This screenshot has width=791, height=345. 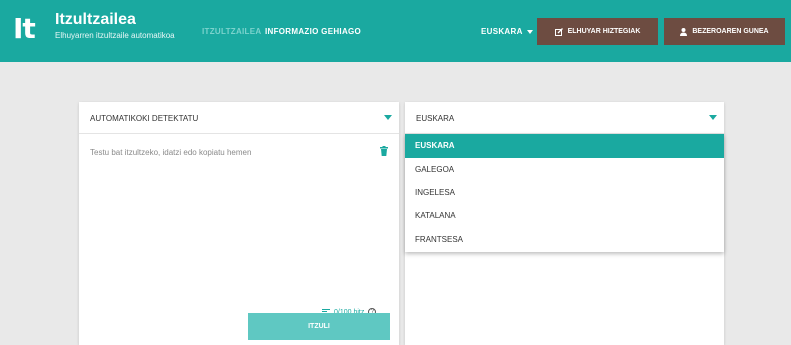 What do you see at coordinates (239, 118) in the screenshot?
I see `source-language-select: AUTOMATIKOKI DETEKTATU` at bounding box center [239, 118].